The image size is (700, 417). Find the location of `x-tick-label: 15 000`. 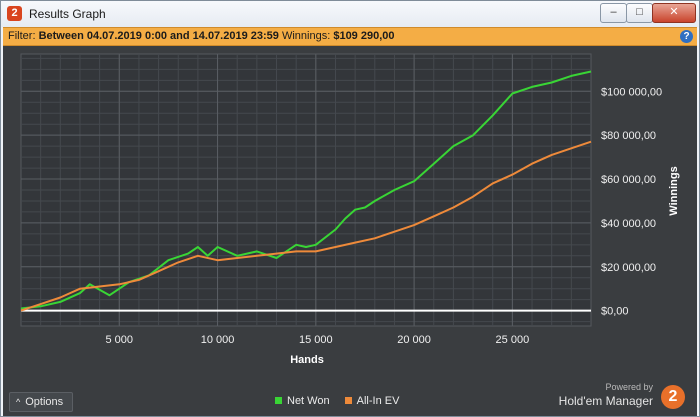

x-tick-label: 15 000 is located at coordinates (316, 340).